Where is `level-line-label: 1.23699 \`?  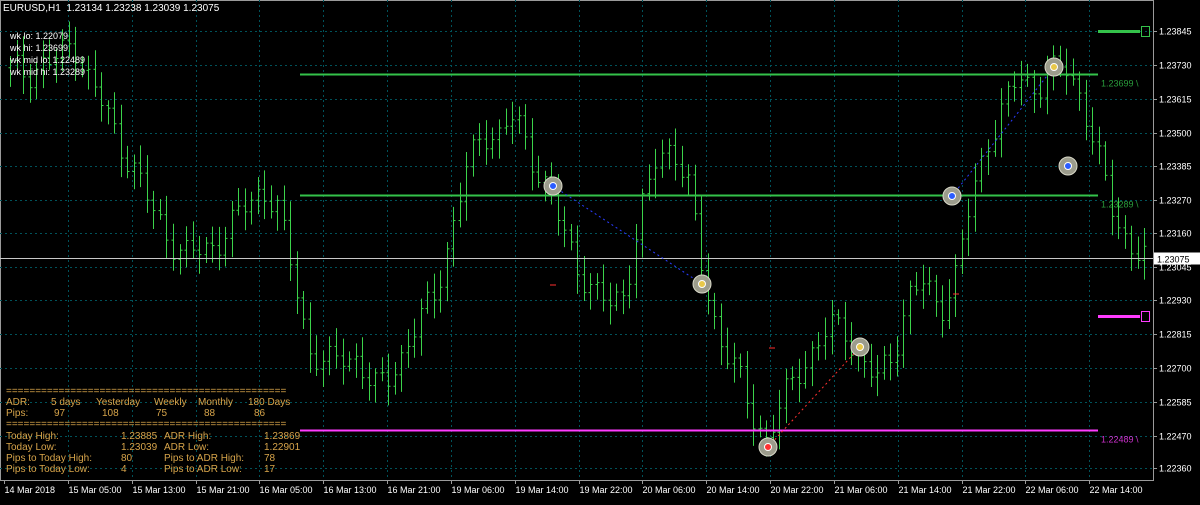 level-line-label: 1.23699 \ is located at coordinates (1120, 84).